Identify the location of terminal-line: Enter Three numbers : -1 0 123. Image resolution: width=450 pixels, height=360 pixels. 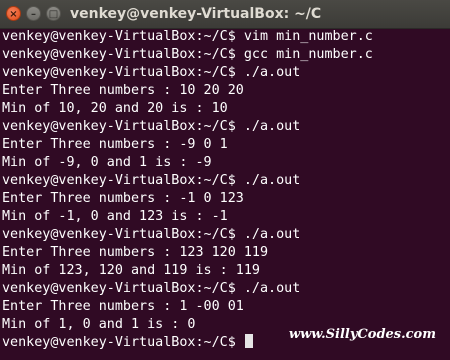
(123, 198).